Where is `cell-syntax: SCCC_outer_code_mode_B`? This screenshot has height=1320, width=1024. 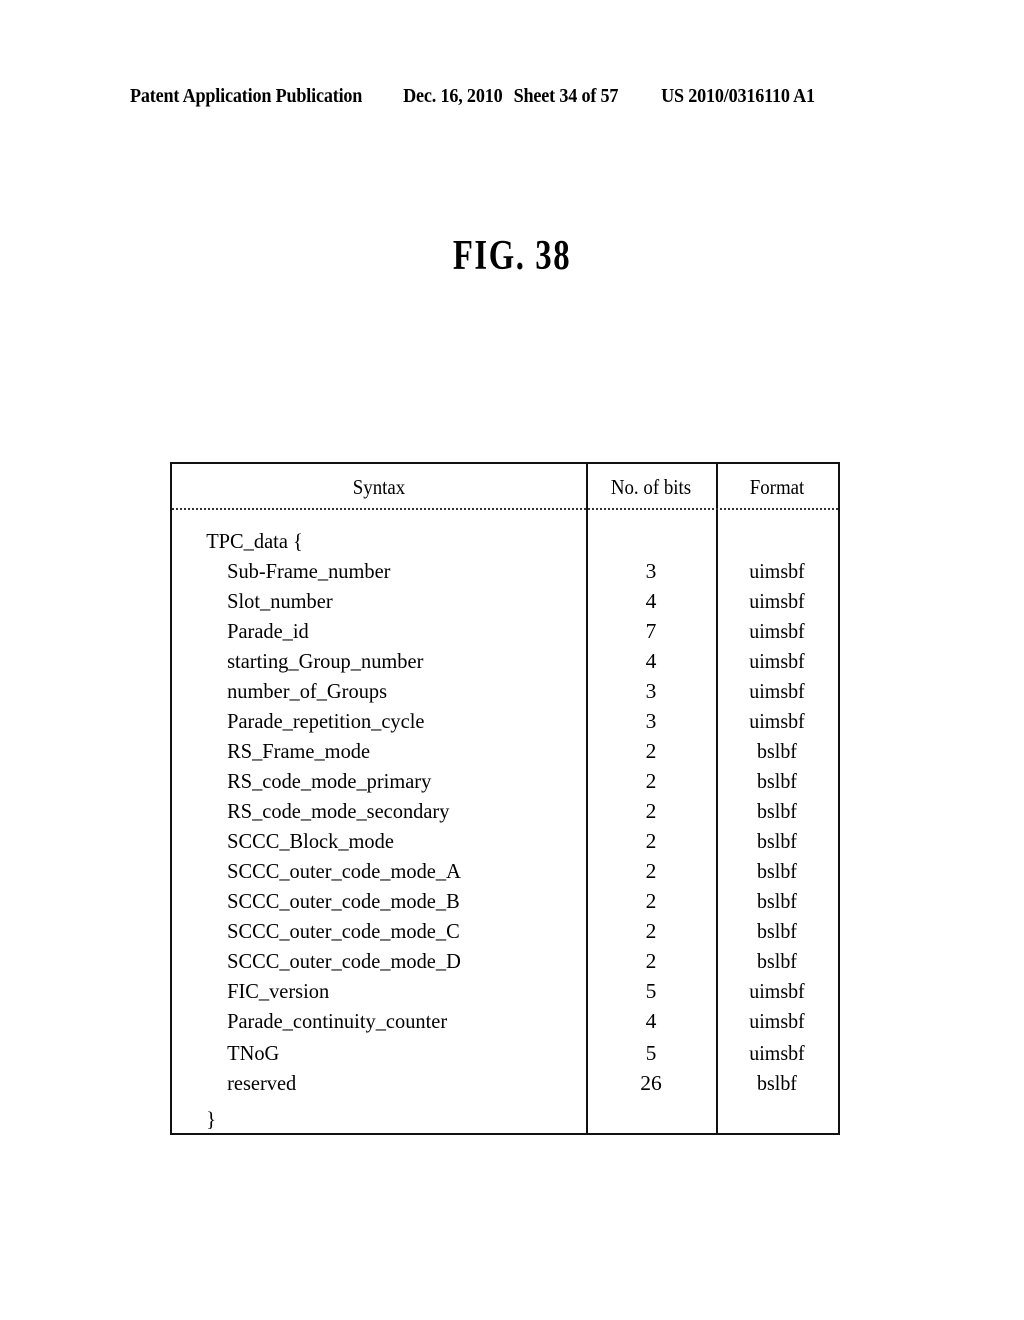
cell-syntax: SCCC_outer_code_mode_B is located at coordinates (343, 901).